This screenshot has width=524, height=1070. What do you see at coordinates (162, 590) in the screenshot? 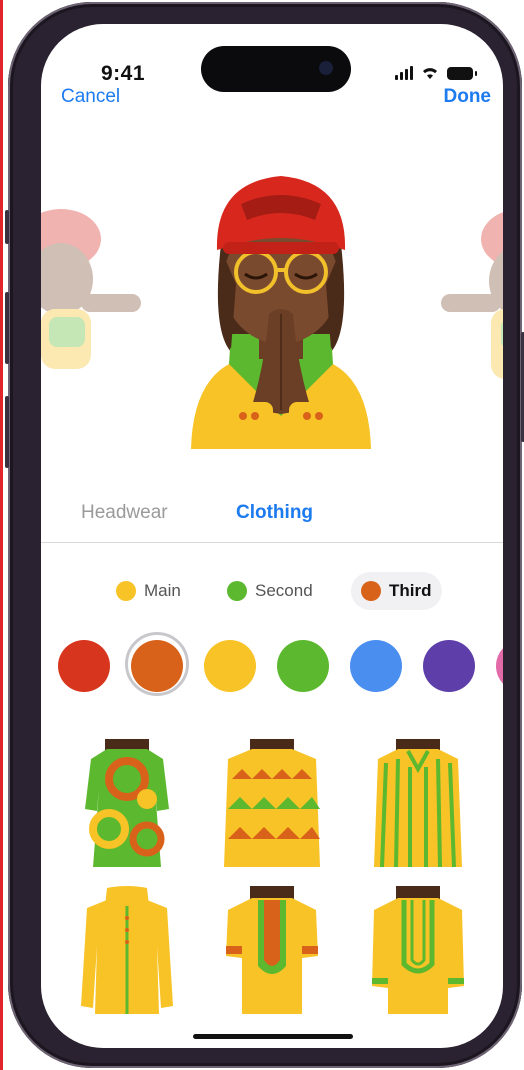
I see `color-slot-label: Main` at bounding box center [162, 590].